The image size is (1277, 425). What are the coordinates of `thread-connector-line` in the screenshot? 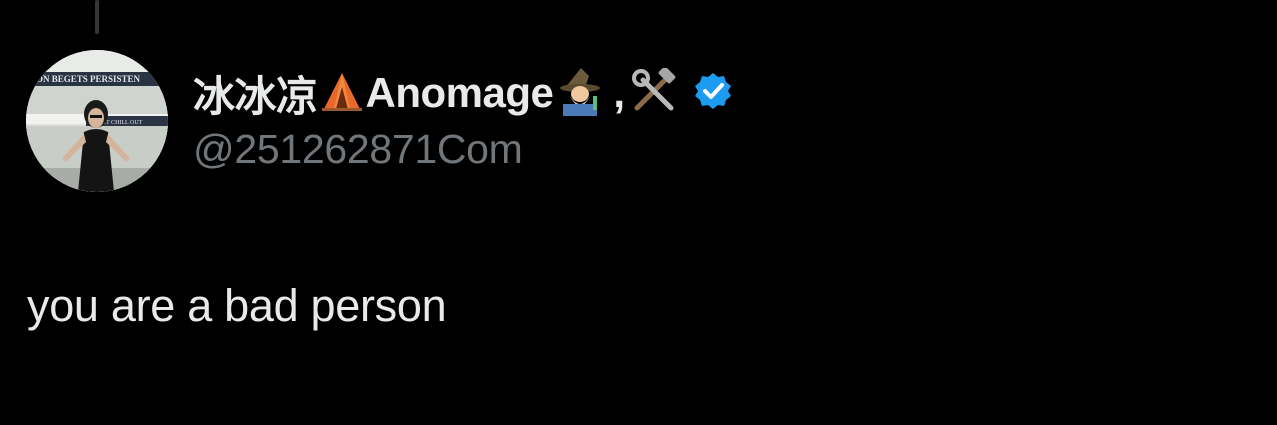 It's located at (97, 17).